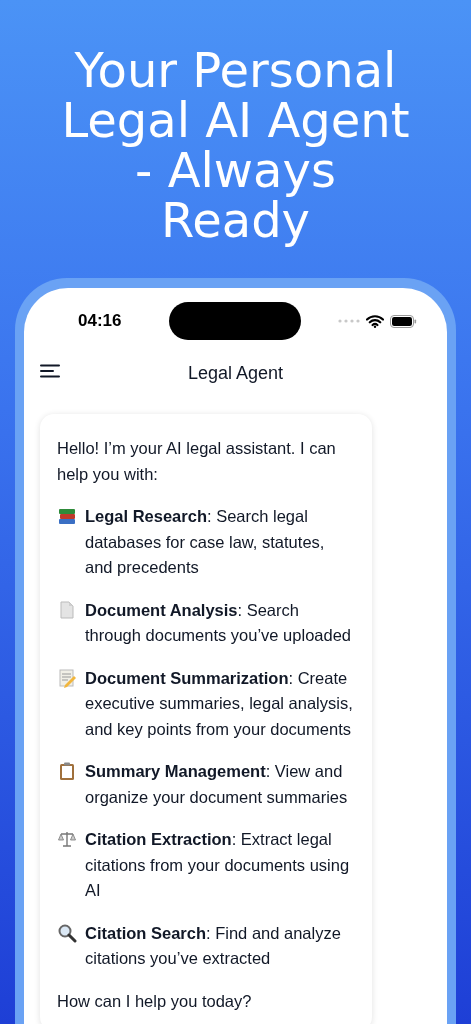 The image size is (471, 1024). What do you see at coordinates (67, 771) in the screenshot?
I see `clipboard-icon` at bounding box center [67, 771].